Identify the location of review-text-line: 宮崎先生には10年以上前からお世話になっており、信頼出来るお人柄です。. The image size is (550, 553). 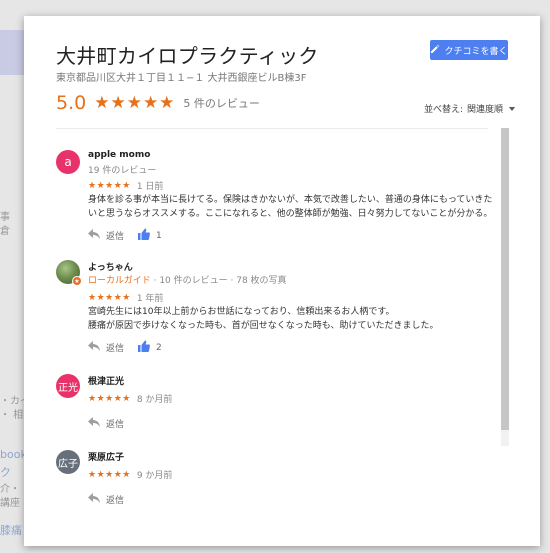
(241, 312).